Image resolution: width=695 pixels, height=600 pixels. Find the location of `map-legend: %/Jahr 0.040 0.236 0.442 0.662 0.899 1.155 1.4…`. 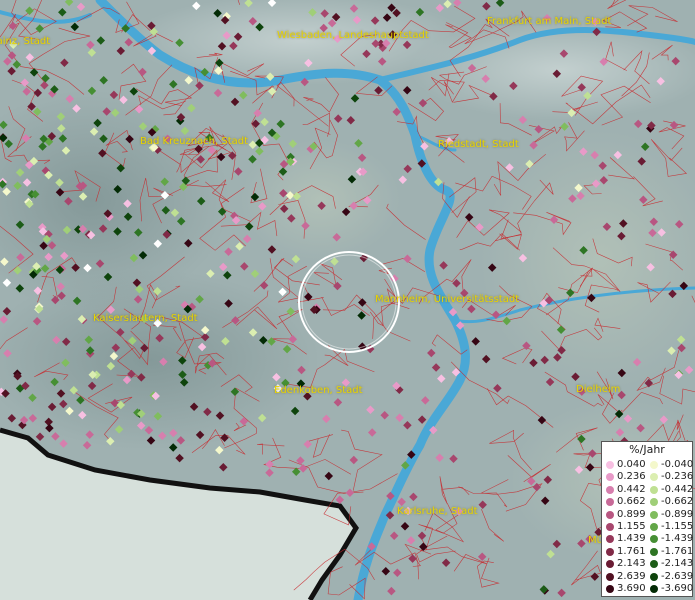

map-legend: %/Jahr 0.040 0.236 0.442 0.662 0.899 1.155 1.4… is located at coordinates (647, 519).